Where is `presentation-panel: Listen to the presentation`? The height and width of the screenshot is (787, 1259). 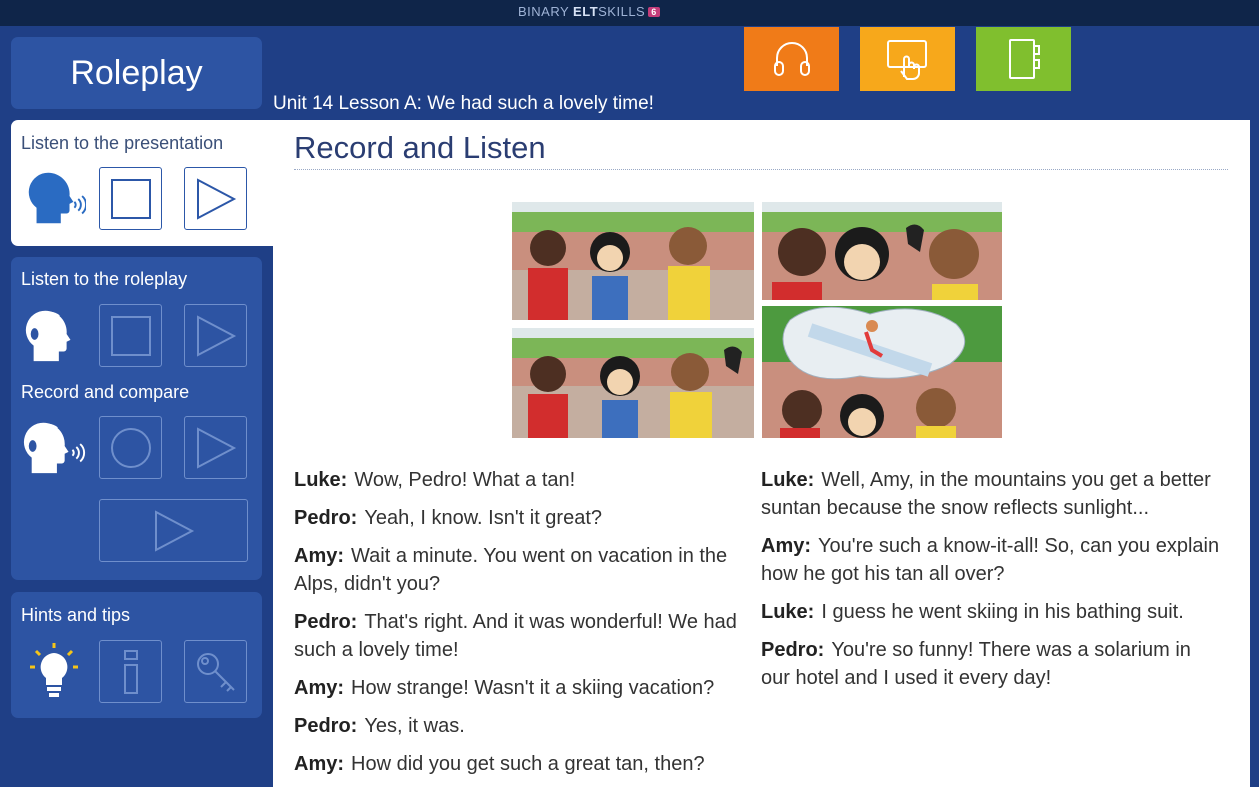
presentation-panel: Listen to the presentation is located at coordinates (142, 183).